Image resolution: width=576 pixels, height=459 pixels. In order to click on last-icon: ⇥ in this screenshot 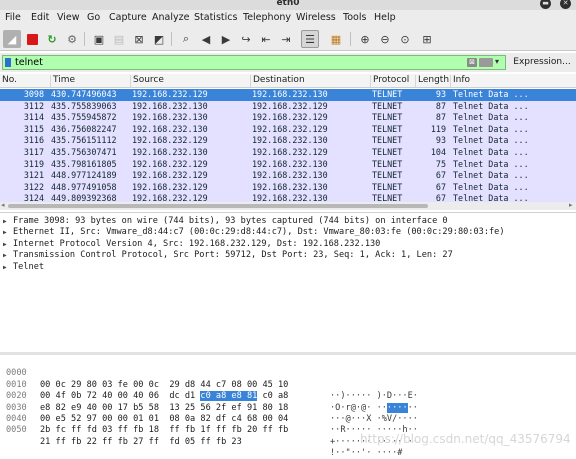, I will do `click(286, 39)`.